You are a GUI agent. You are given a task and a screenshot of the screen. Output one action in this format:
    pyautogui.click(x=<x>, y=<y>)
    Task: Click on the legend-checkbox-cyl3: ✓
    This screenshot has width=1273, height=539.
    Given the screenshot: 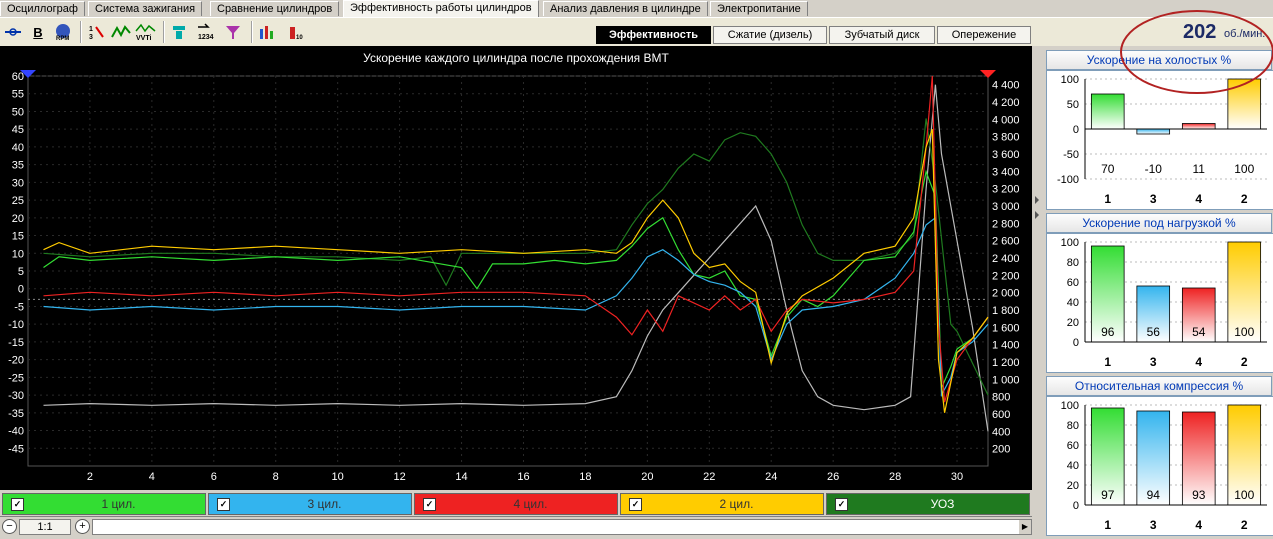 What is the action you would take?
    pyautogui.click(x=223, y=504)
    